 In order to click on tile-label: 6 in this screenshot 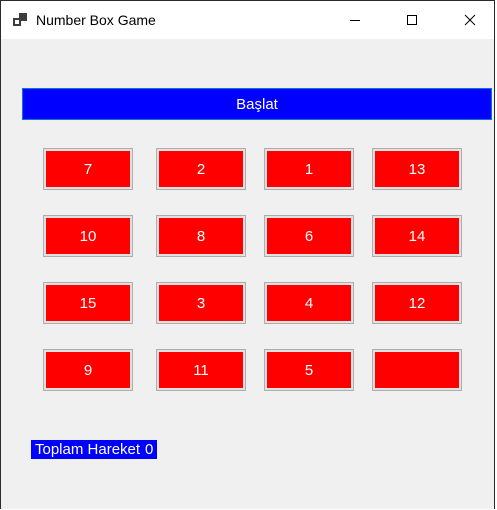, I will do `click(309, 236)`.